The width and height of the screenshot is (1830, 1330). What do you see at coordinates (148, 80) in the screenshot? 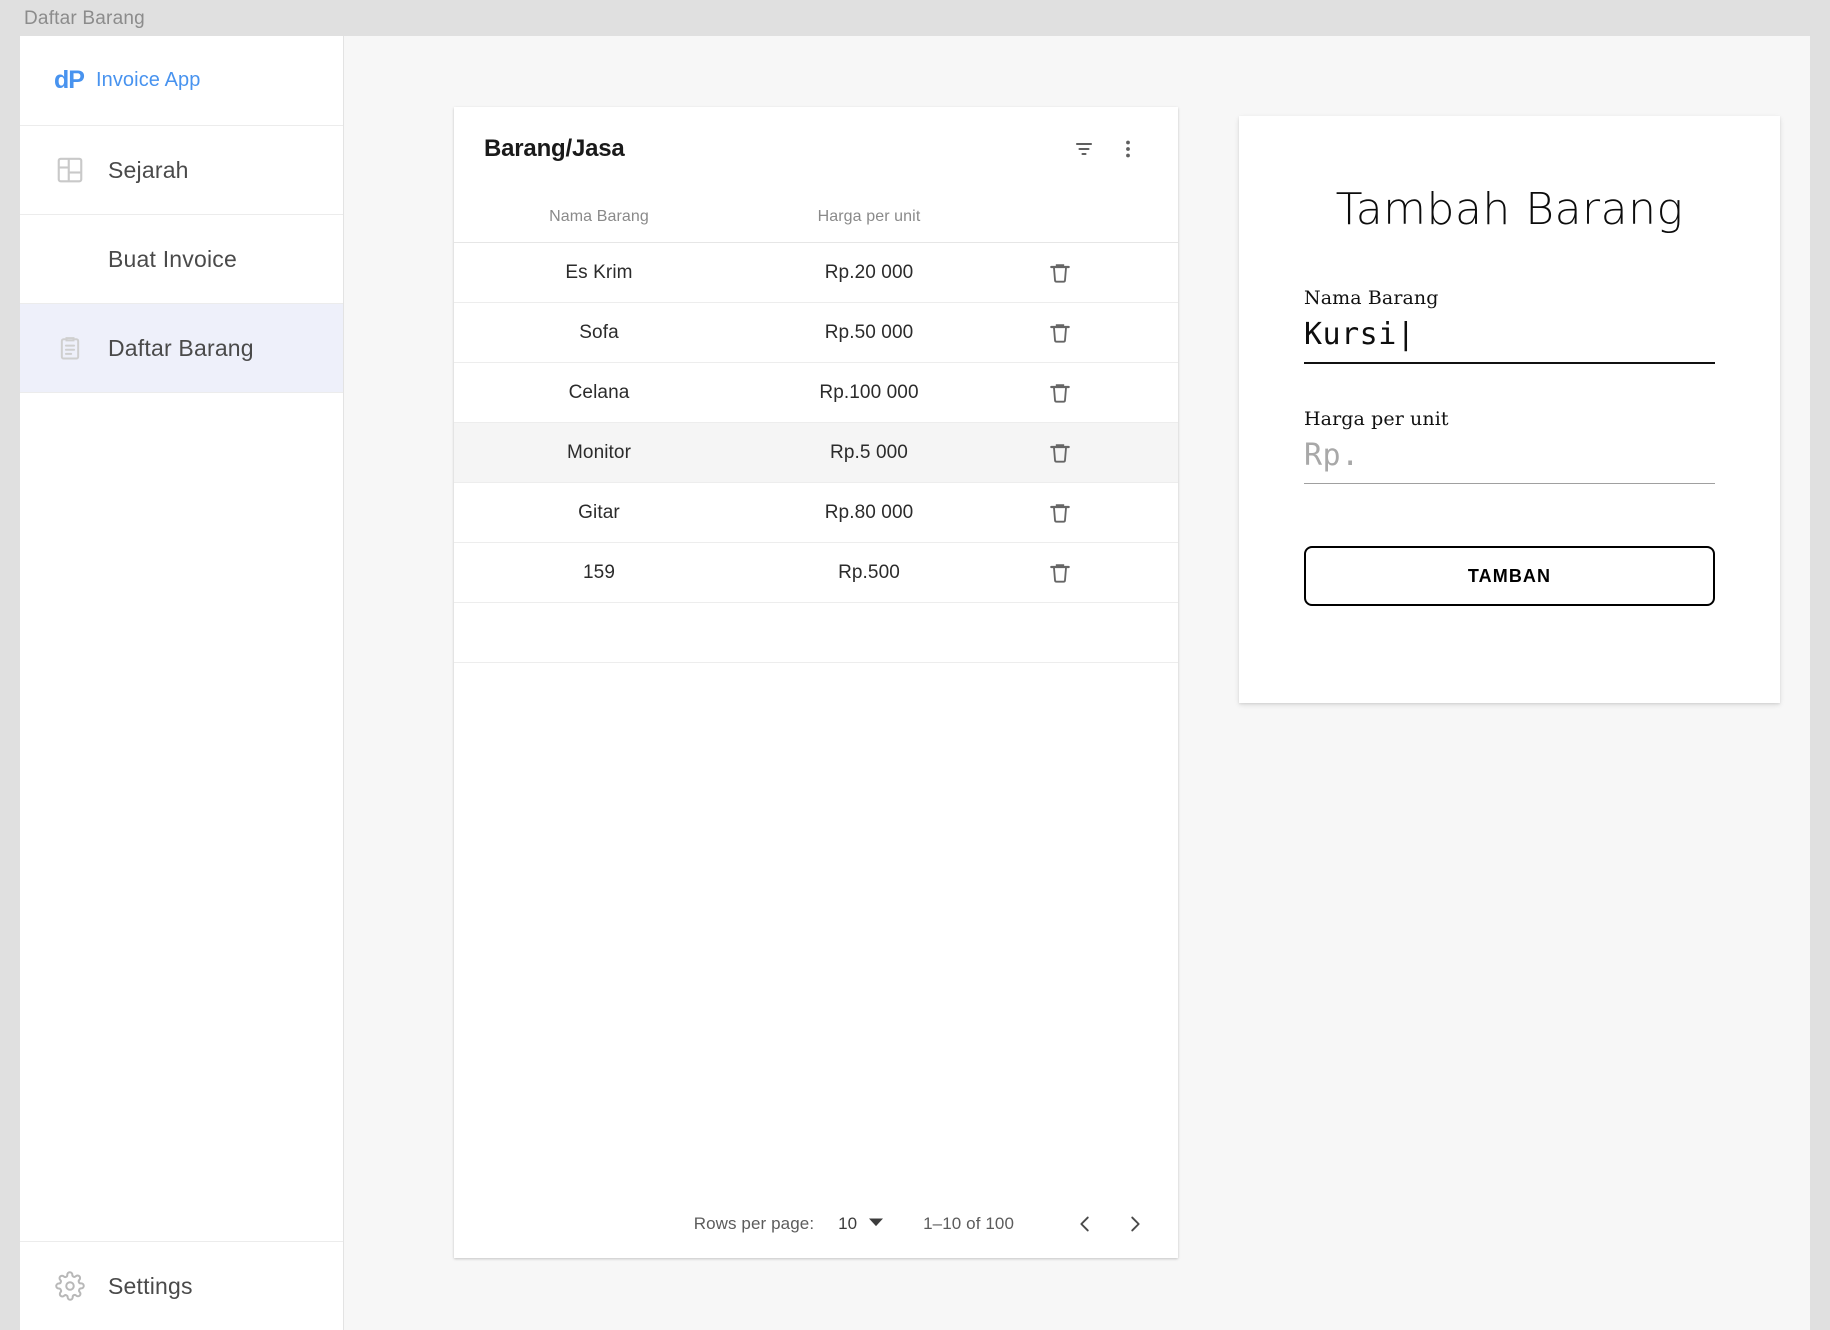
I see `app-name: Invoice App` at bounding box center [148, 80].